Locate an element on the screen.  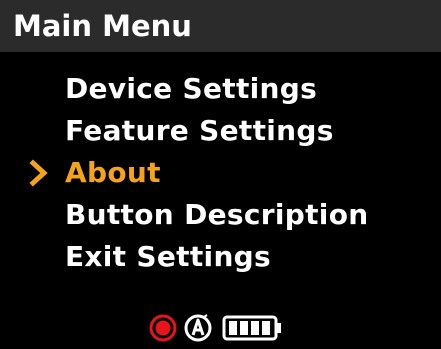
auto-mode-icon is located at coordinates (198, 328).